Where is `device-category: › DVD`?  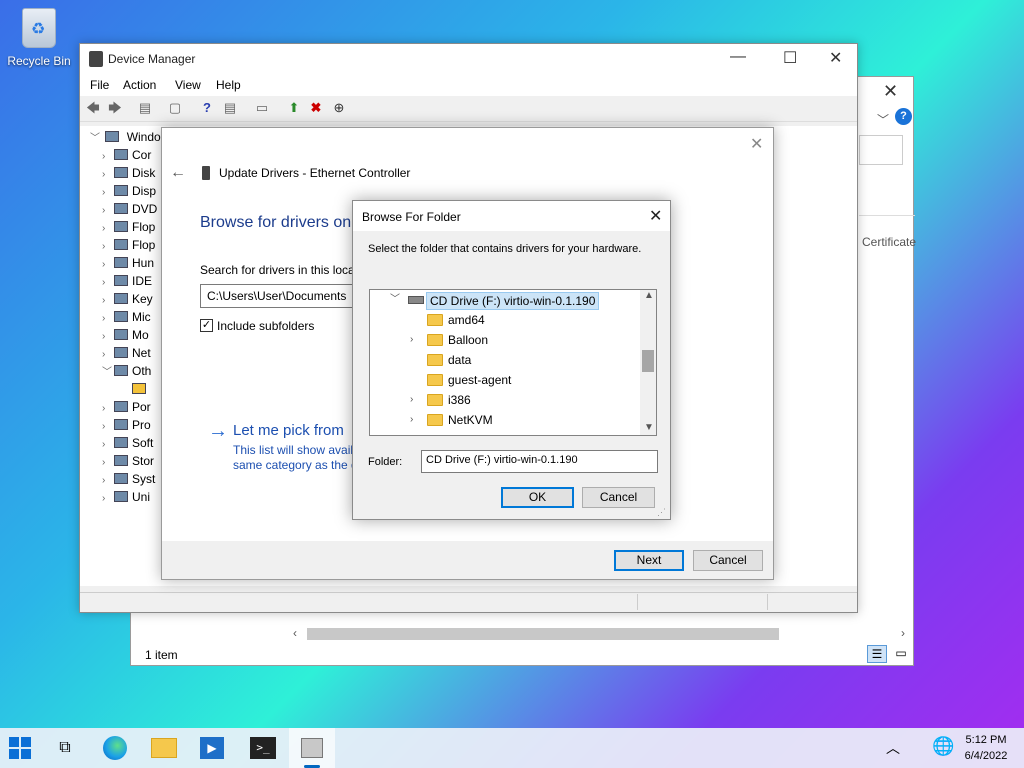 device-category: › DVD is located at coordinates (129, 209).